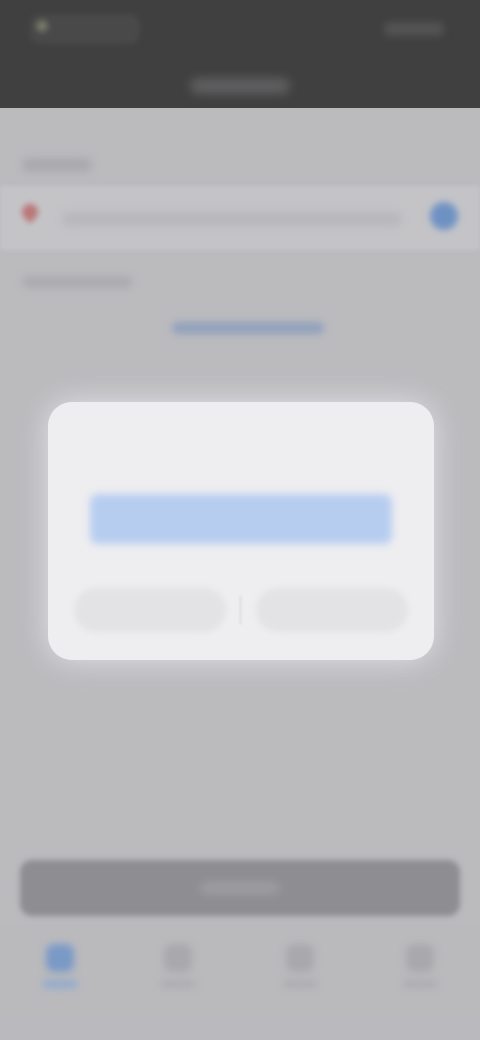 Image resolution: width=480 pixels, height=1040 pixels. What do you see at coordinates (332, 610) in the screenshot?
I see `confirm-button` at bounding box center [332, 610].